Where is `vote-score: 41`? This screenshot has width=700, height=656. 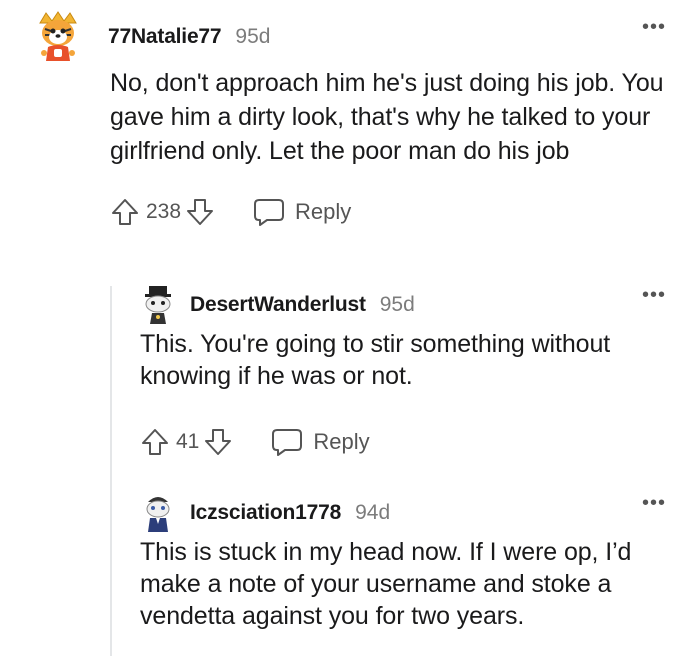 vote-score: 41 is located at coordinates (188, 441).